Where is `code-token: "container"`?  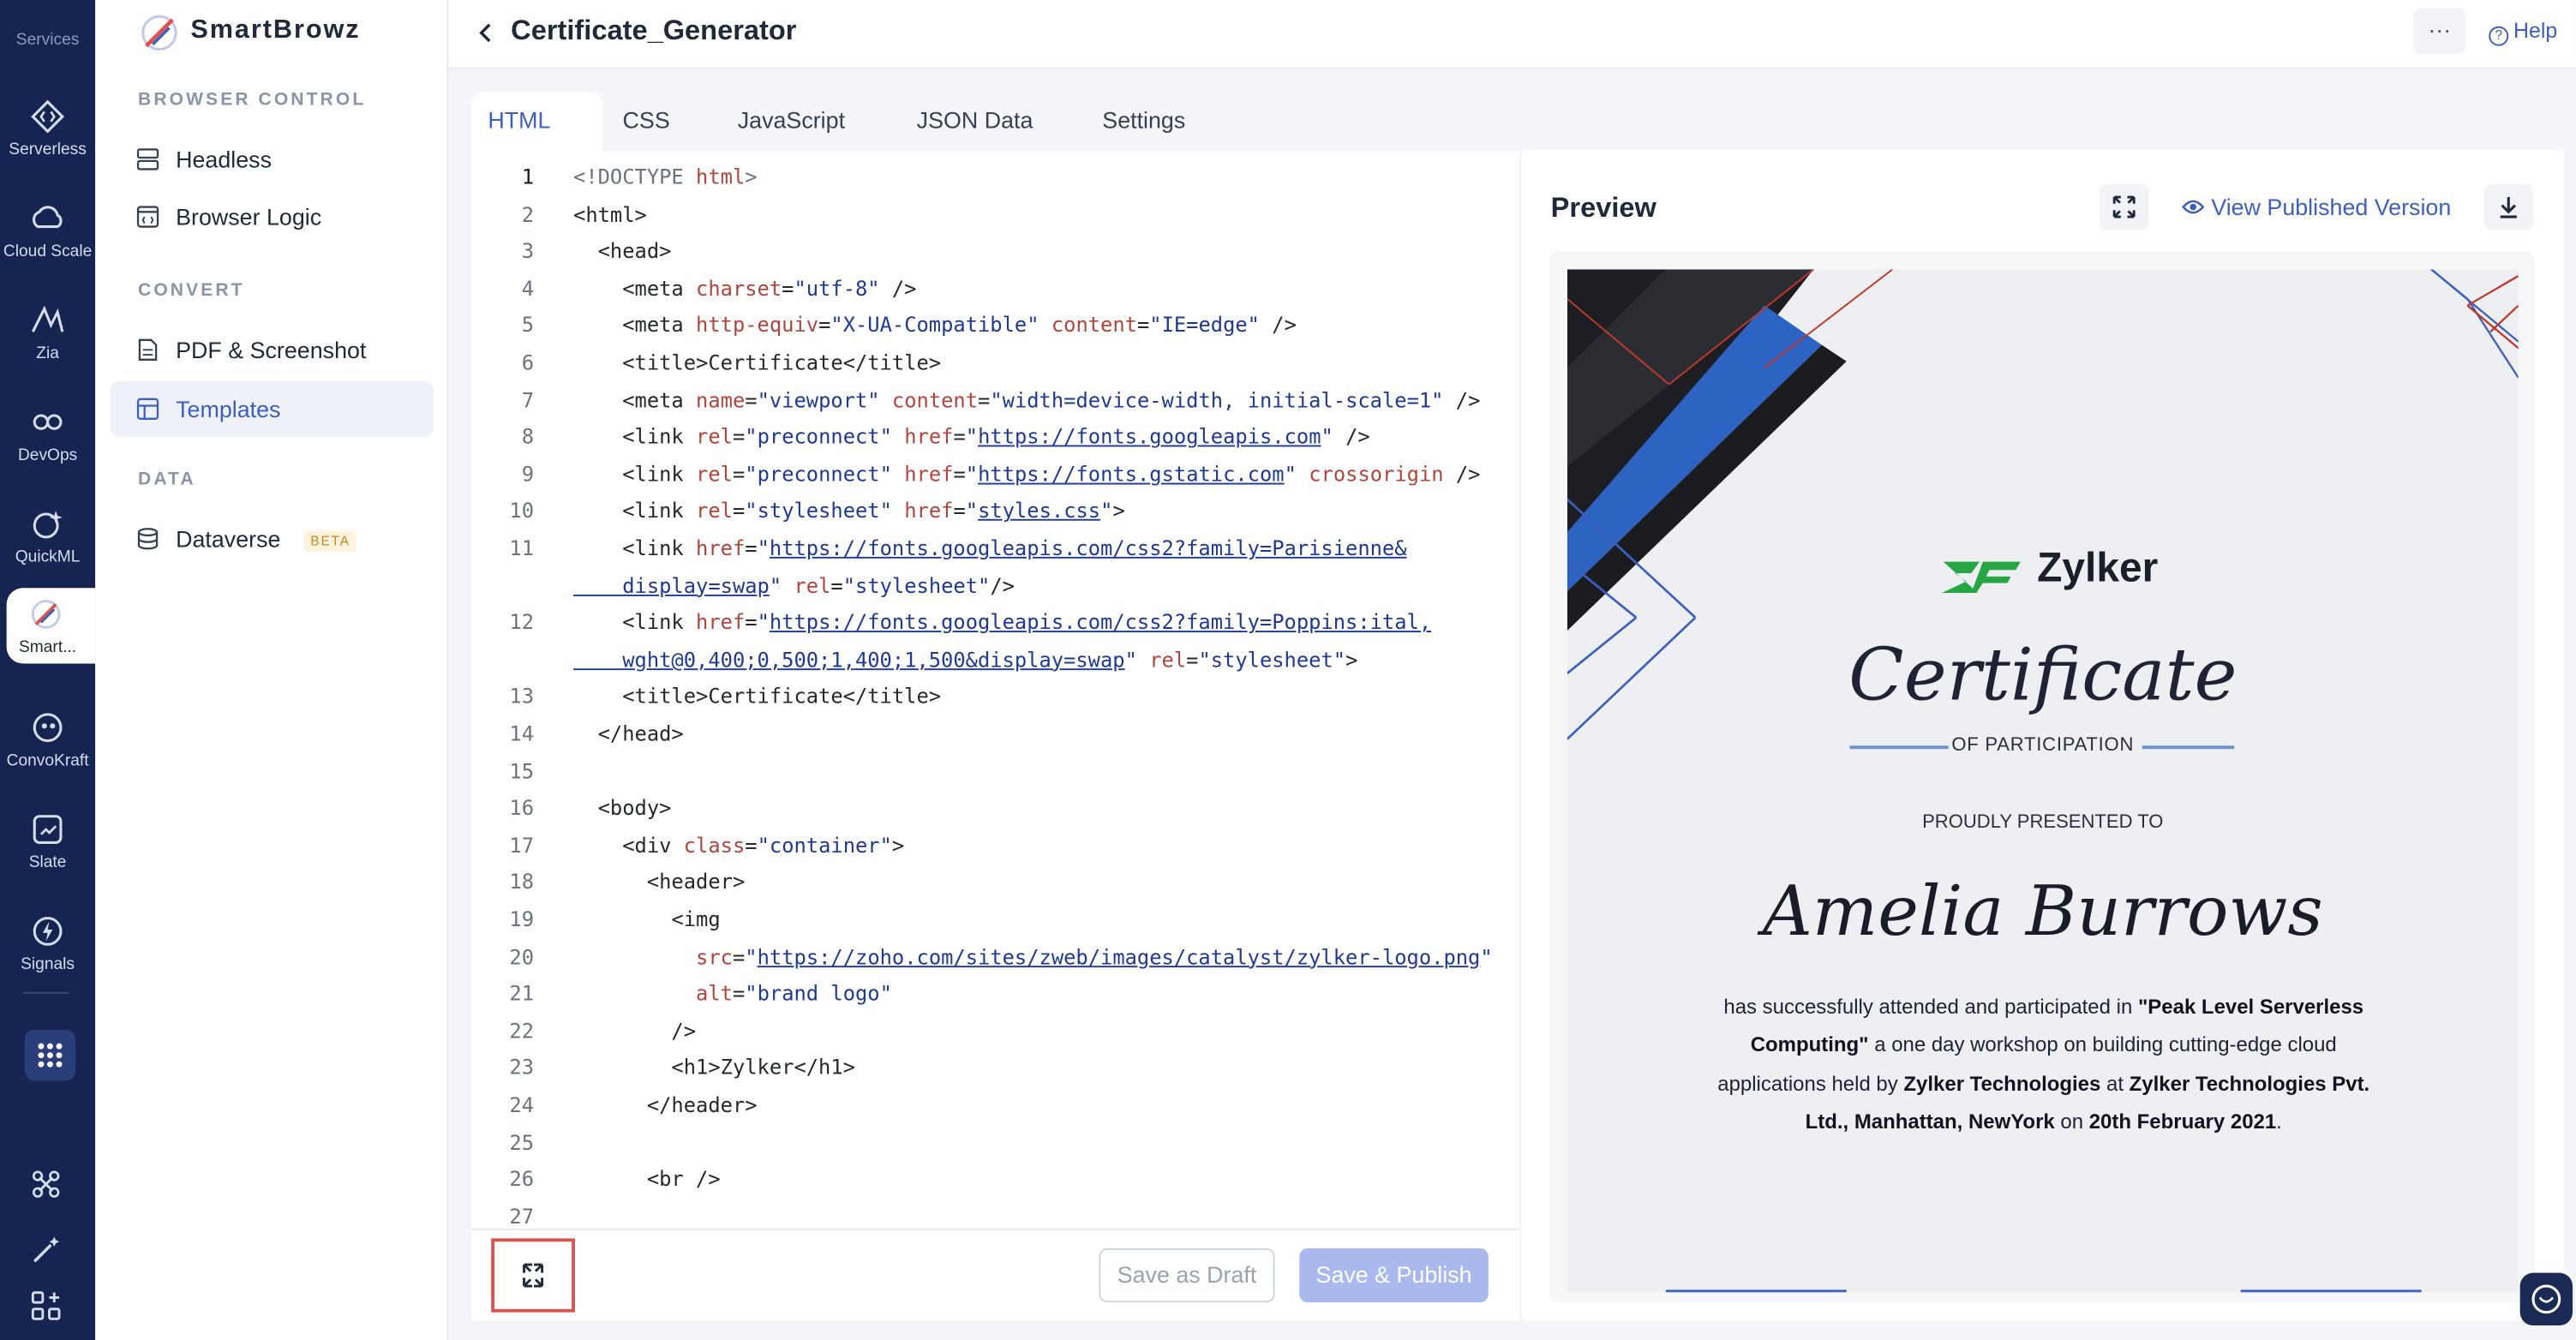 code-token: "container" is located at coordinates (824, 845).